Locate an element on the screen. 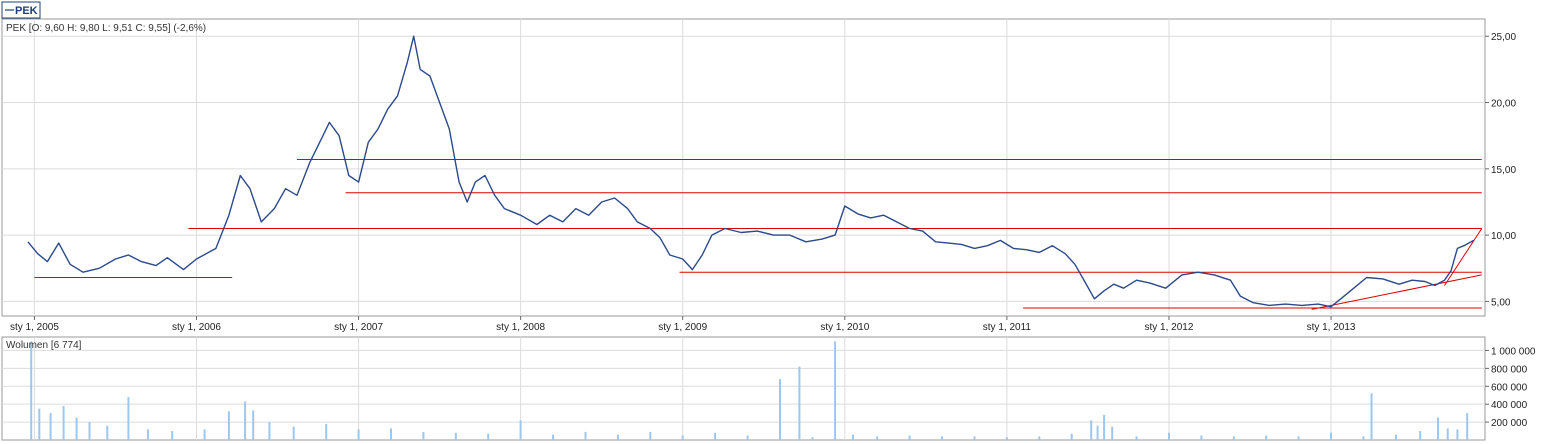 The width and height of the screenshot is (1542, 444). price-y-tick-label: 20,00 is located at coordinates (1503, 104).